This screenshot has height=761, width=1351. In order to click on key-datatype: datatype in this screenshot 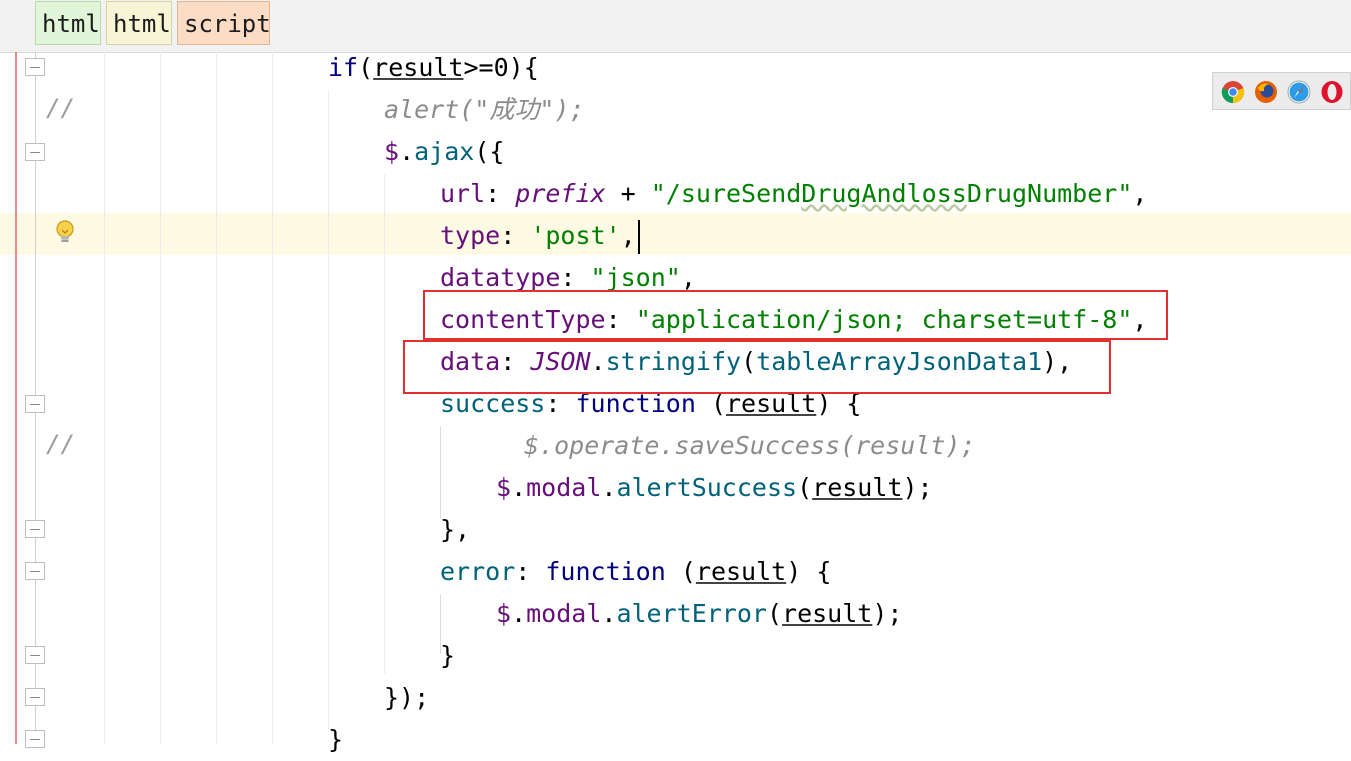, I will do `click(500, 277)`.